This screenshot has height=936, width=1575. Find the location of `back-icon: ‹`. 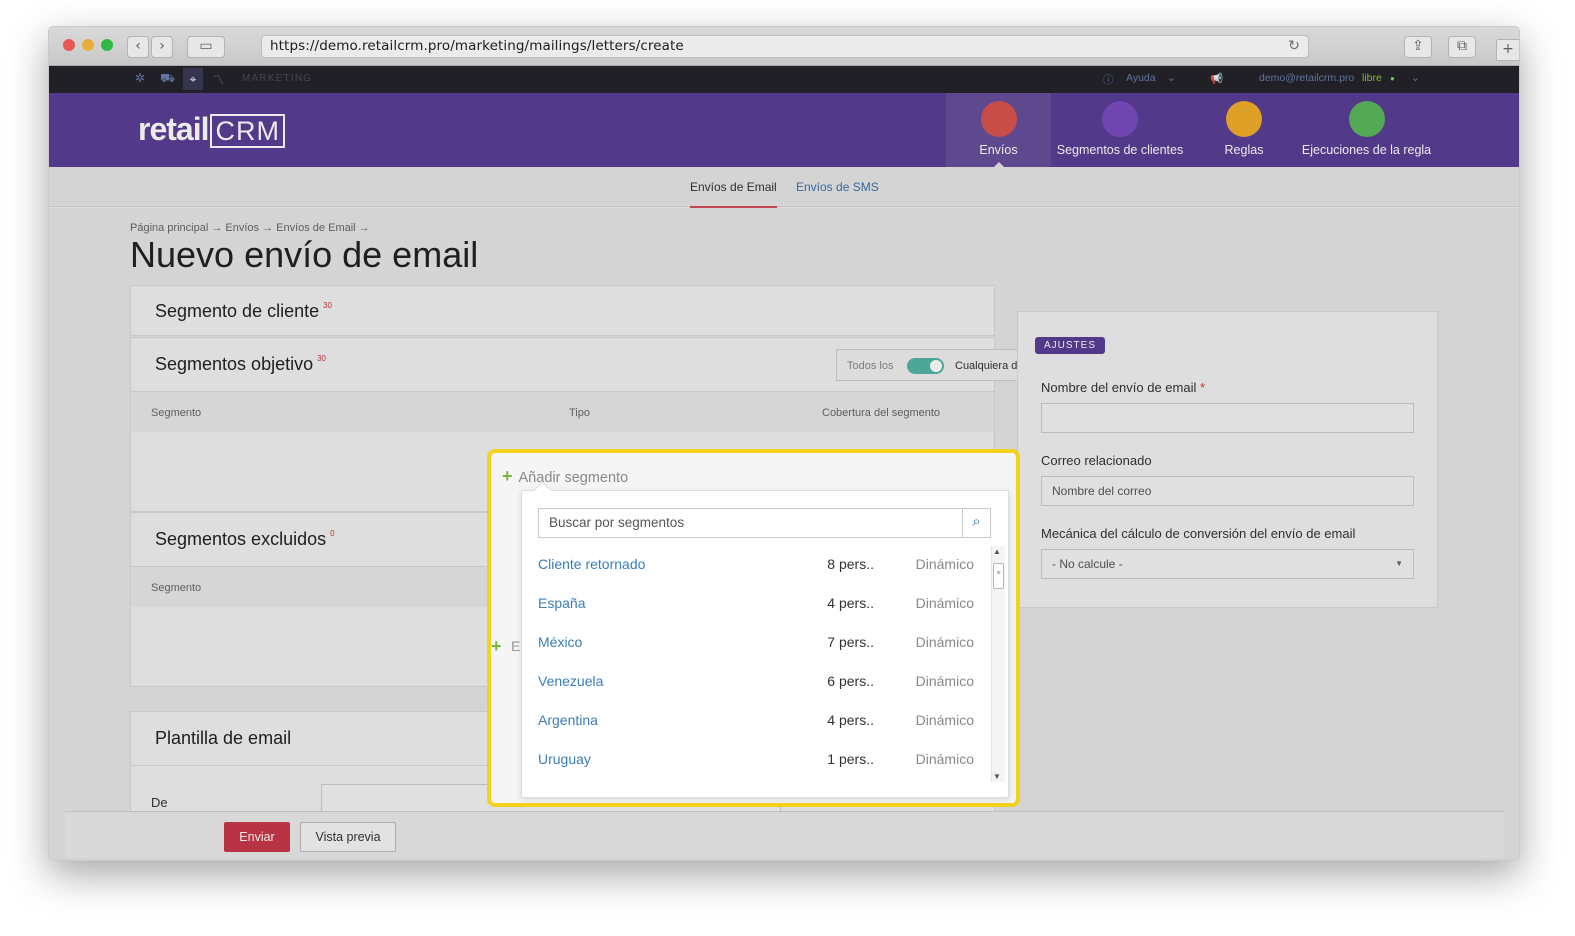

back-icon: ‹ is located at coordinates (138, 47).